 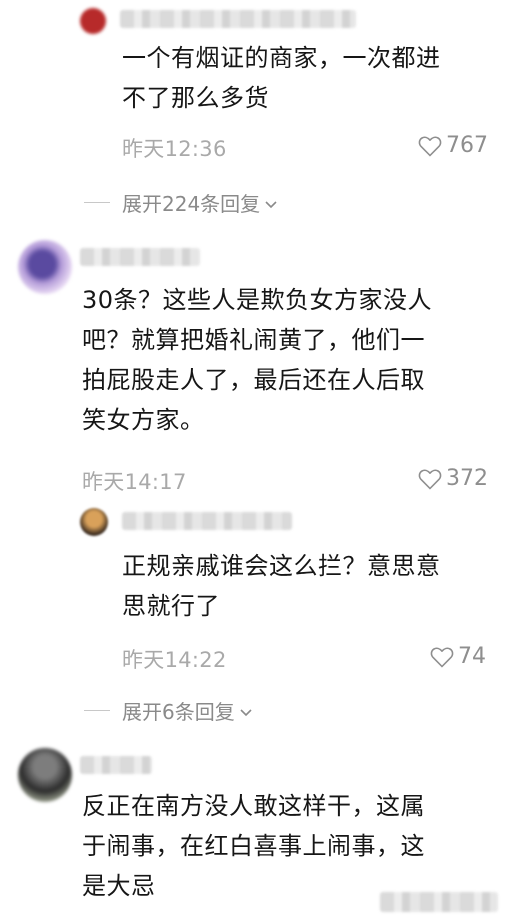 What do you see at coordinates (257, 300) in the screenshot?
I see `text-line: 30条？这些人是欺负女方家没人` at bounding box center [257, 300].